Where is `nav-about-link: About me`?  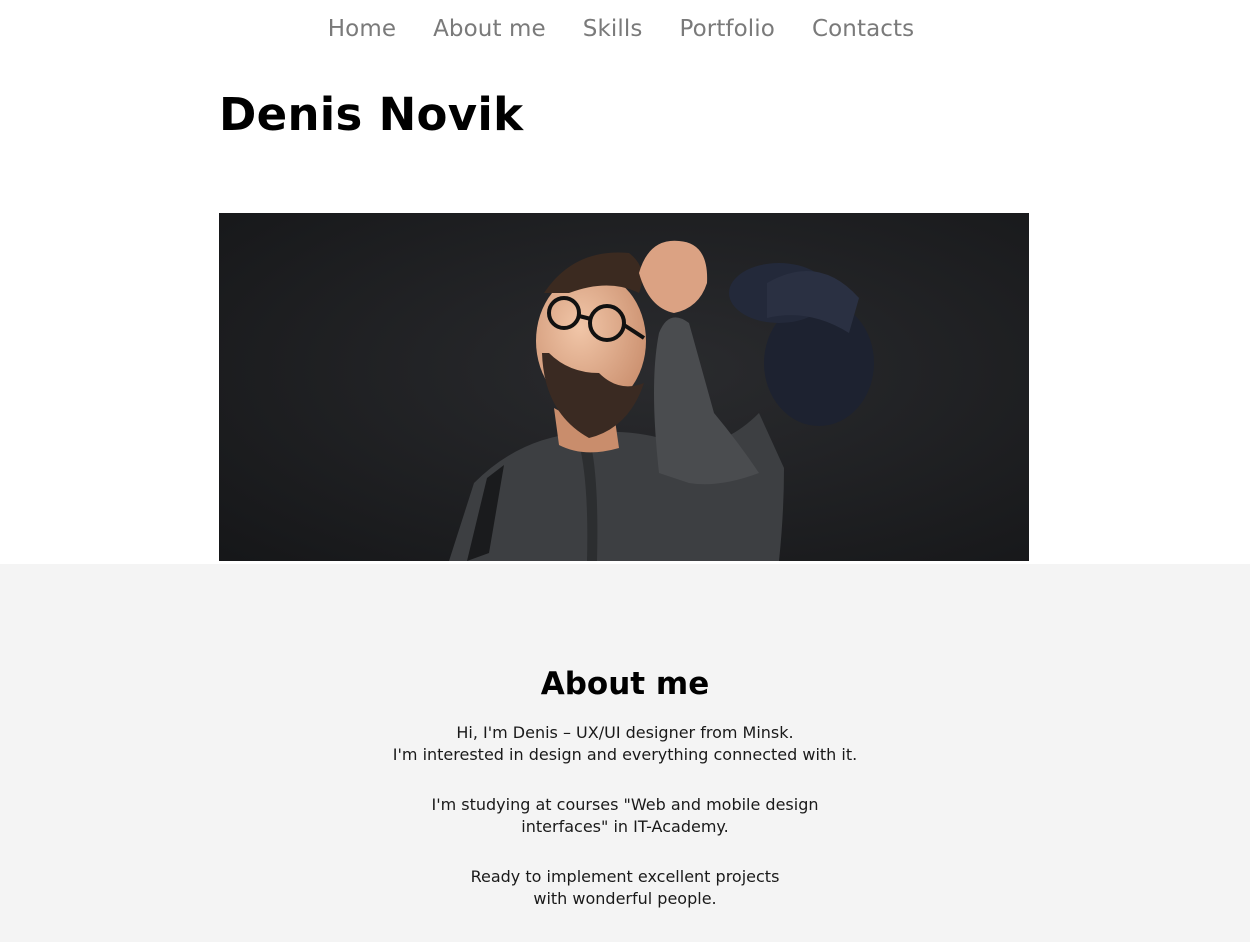
nav-about-link: About me is located at coordinates (489, 29).